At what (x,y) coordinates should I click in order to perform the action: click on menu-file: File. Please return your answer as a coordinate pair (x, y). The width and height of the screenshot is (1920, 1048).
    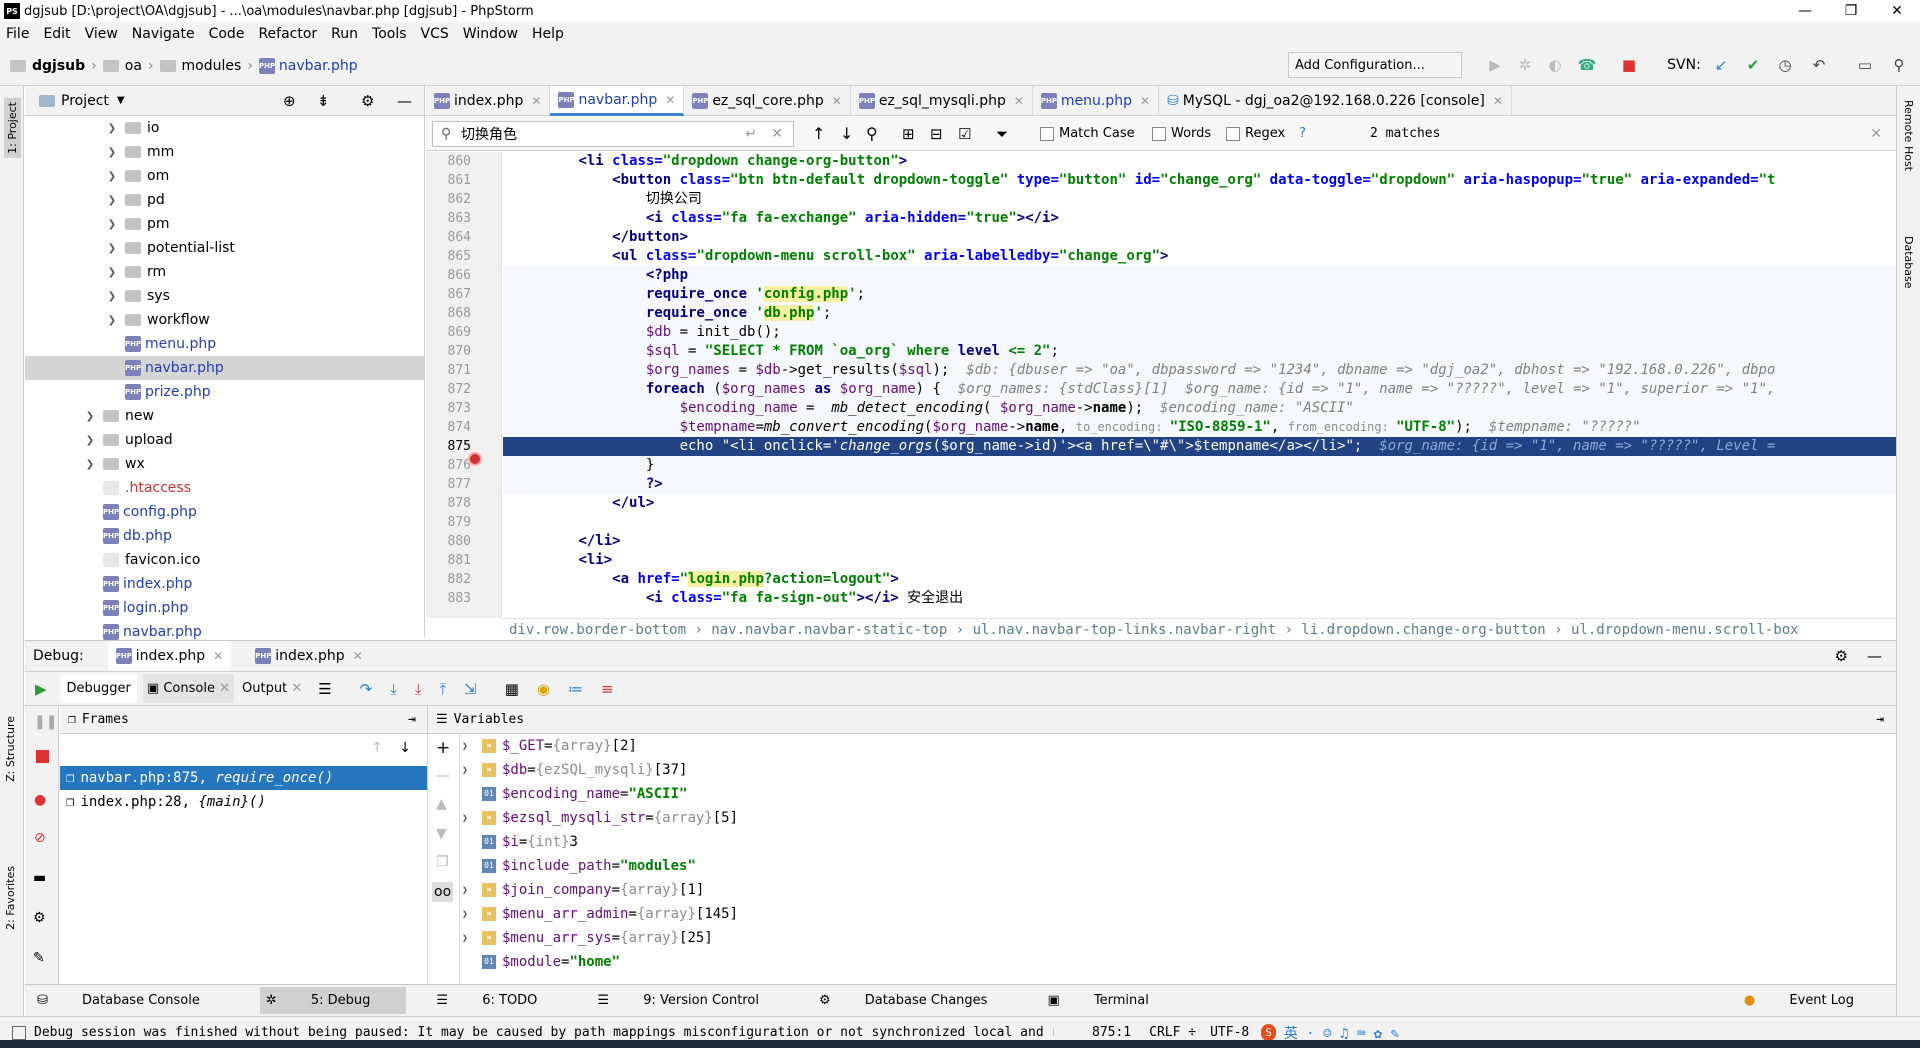
    Looking at the image, I should click on (18, 34).